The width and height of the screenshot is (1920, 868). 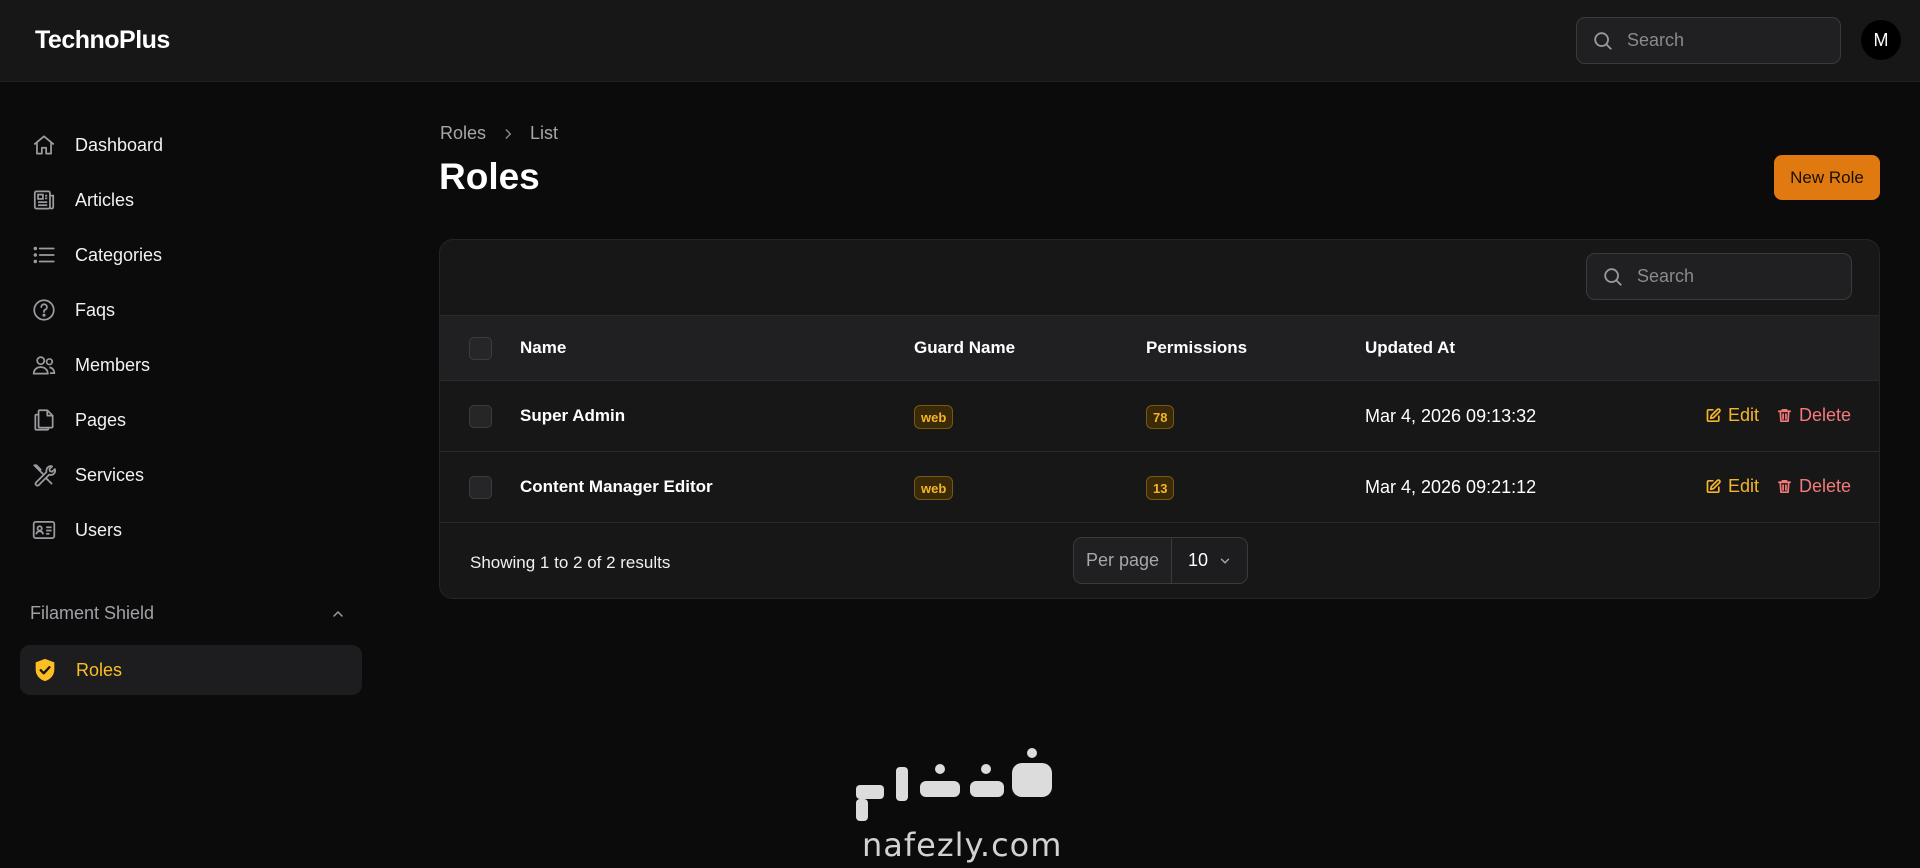 What do you see at coordinates (92, 613) in the screenshot?
I see `nav-group-filament-shield: Filament Shield` at bounding box center [92, 613].